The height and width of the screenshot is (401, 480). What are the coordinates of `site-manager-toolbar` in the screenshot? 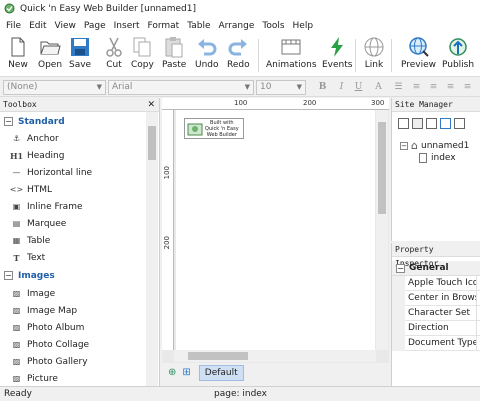 It's located at (436, 123).